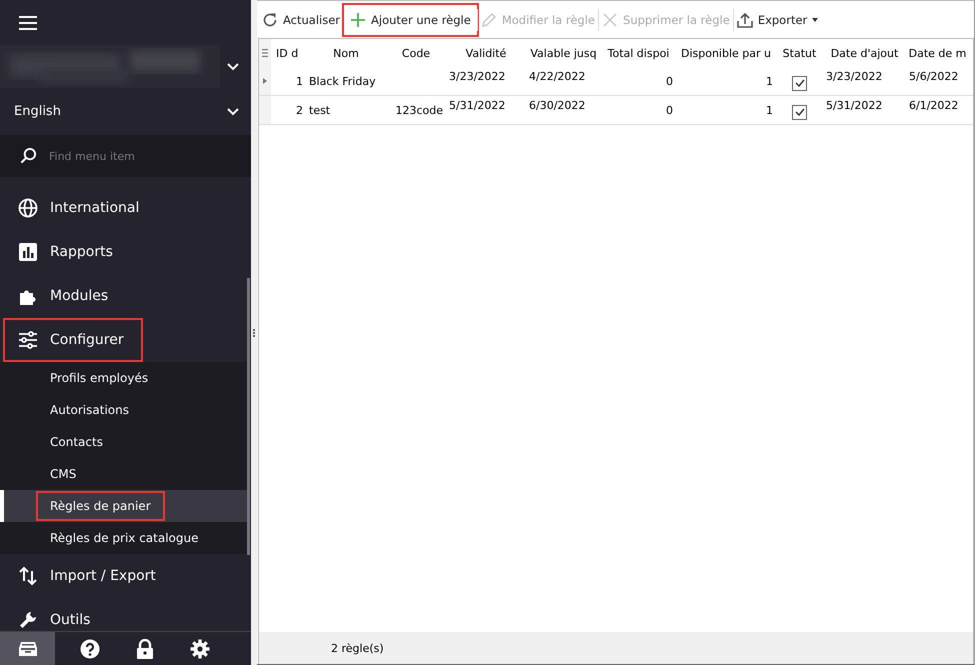 This screenshot has width=975, height=665. What do you see at coordinates (73, 340) in the screenshot?
I see `menu-item: Configurer` at bounding box center [73, 340].